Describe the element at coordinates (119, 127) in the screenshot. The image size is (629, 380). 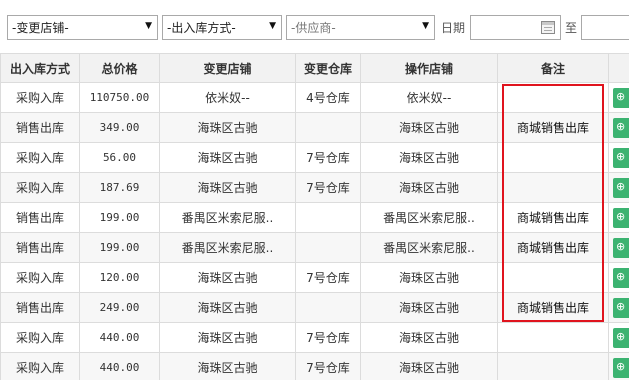
I see `total-price-cell: 349.00` at that location.